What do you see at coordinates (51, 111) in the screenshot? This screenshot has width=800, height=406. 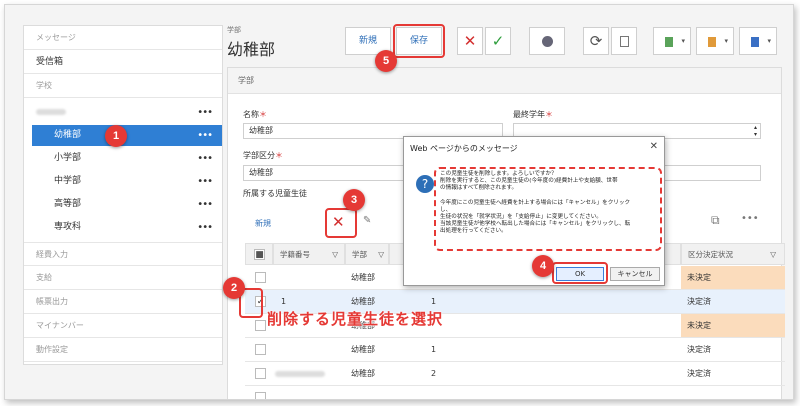 I see `blurred-school-name` at bounding box center [51, 111].